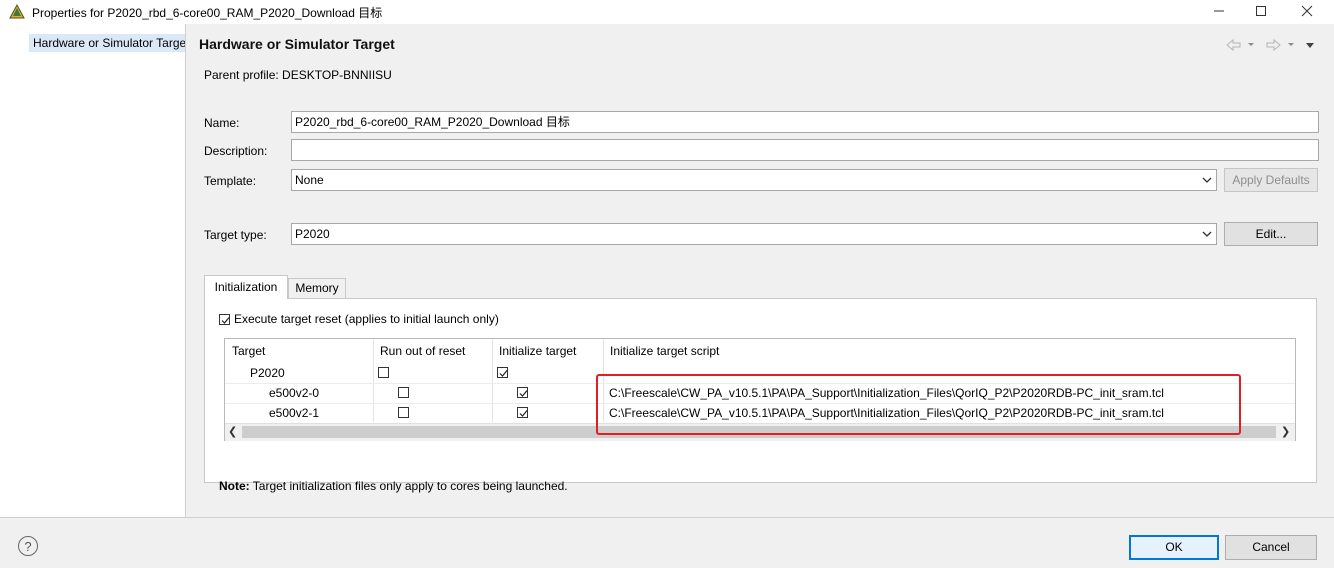 The height and width of the screenshot is (568, 1334). I want to click on nav-item-hardware-target: Hardware or Simulator Target, so click(107, 43).